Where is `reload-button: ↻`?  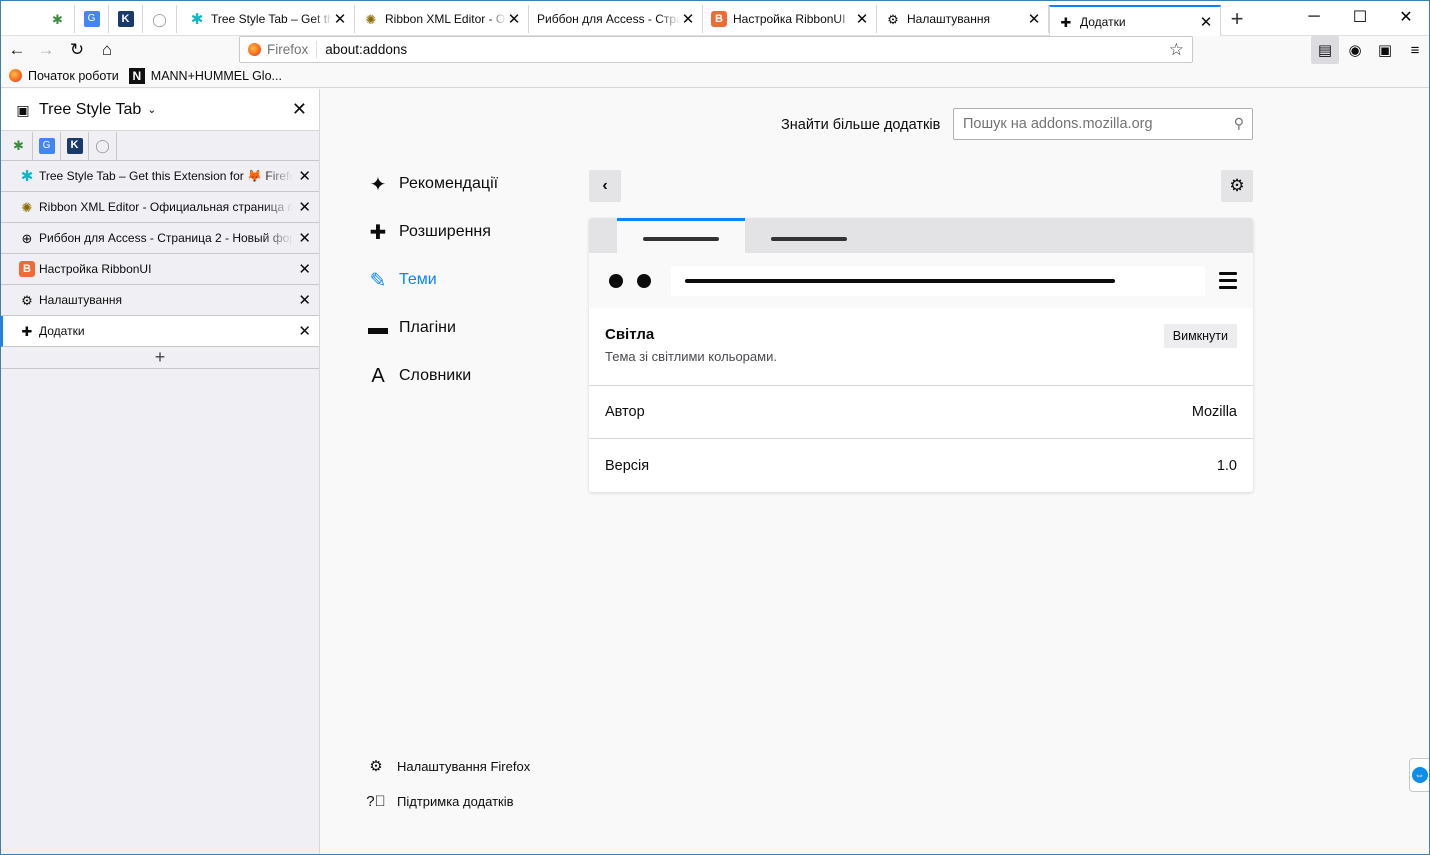
reload-button: ↻ is located at coordinates (77, 50).